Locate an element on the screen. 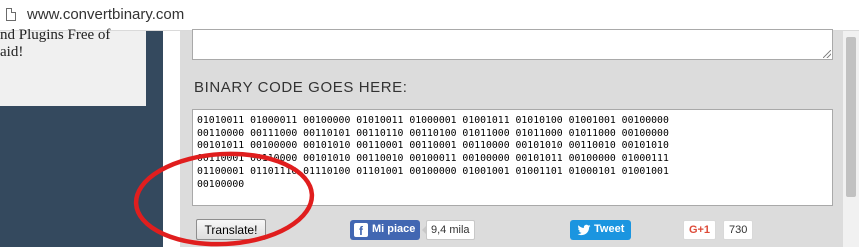 The height and width of the screenshot is (248, 859). translate-button: Translate! is located at coordinates (231, 229).